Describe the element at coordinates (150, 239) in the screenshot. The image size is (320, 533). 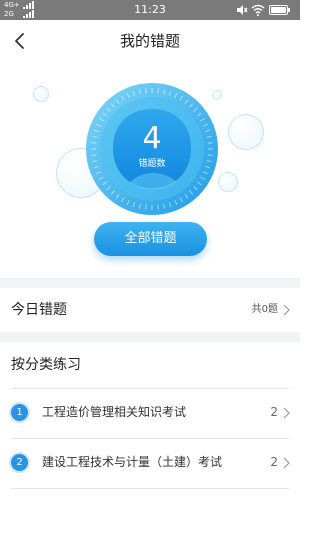
I see `all-errors-button: 全部错题` at that location.